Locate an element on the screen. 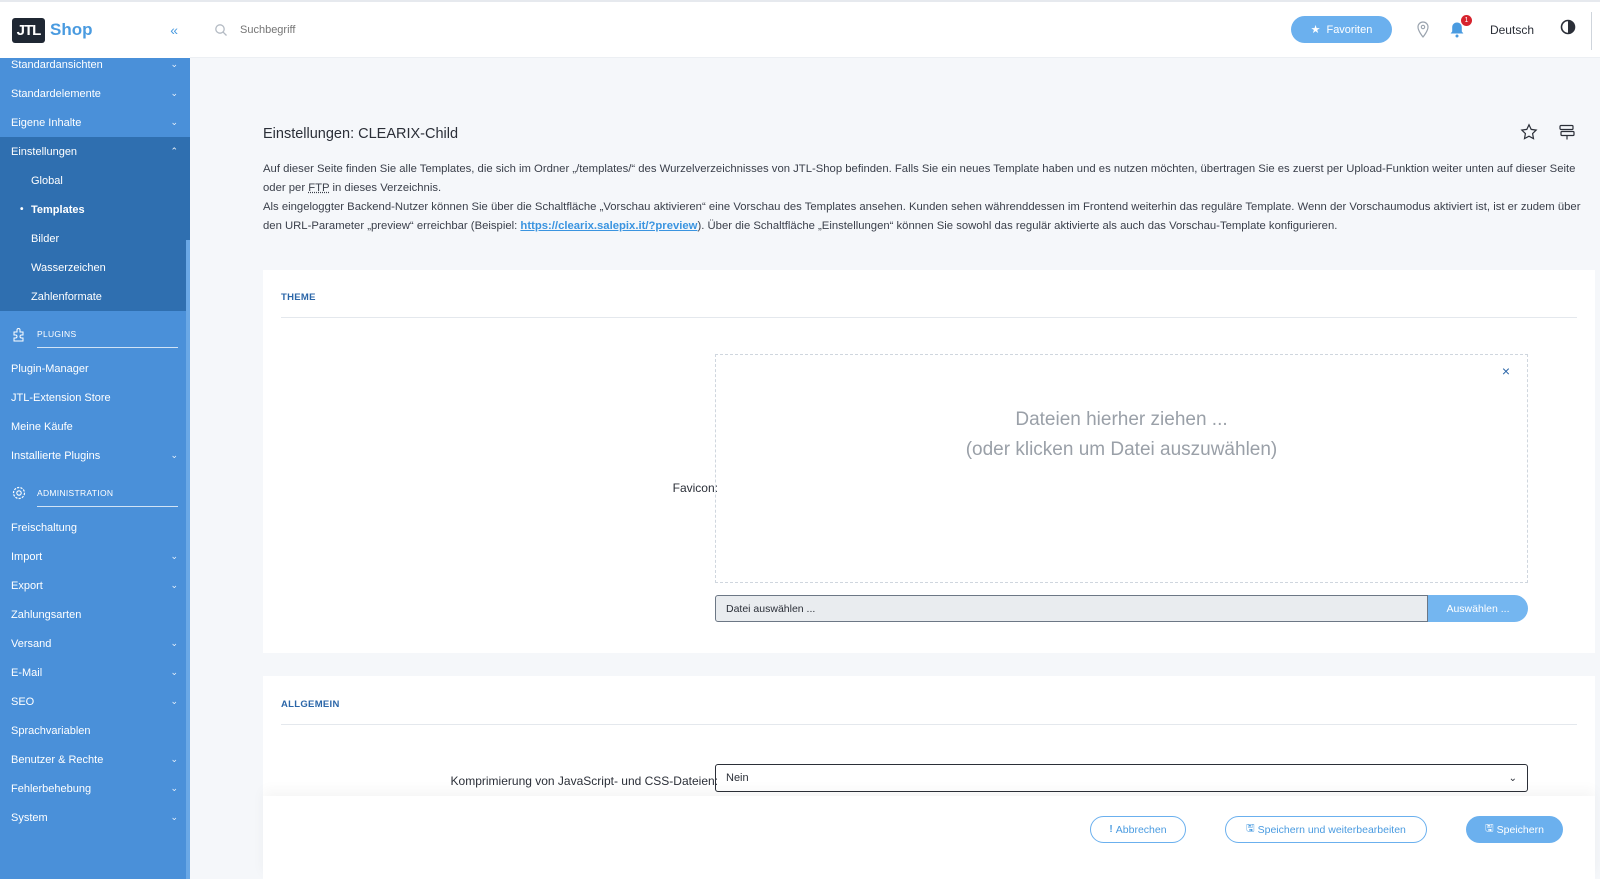 This screenshot has height=879, width=1600. sidebar-item-system: System ⌄ is located at coordinates (95, 817).